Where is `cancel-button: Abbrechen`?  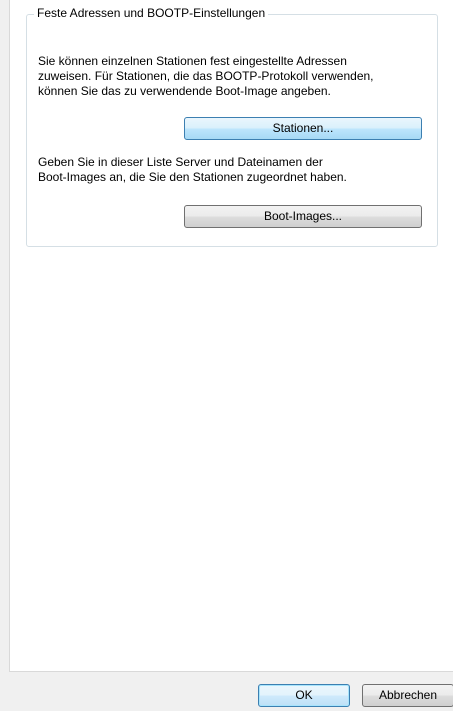 cancel-button: Abbrechen is located at coordinates (407, 695).